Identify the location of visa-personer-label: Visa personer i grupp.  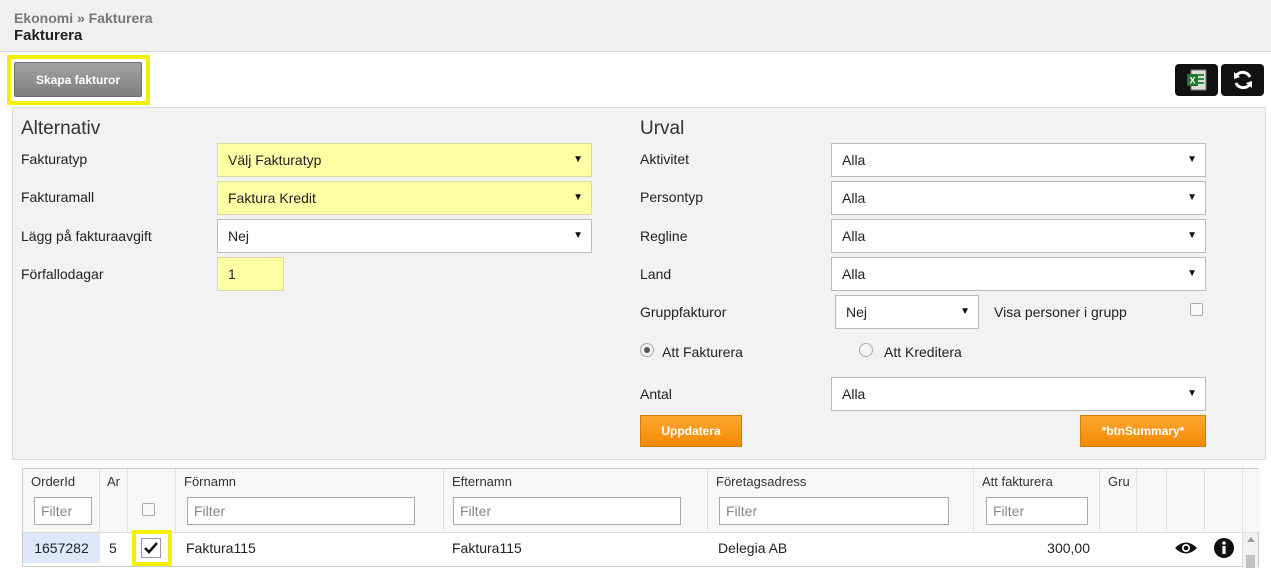
(1060, 312).